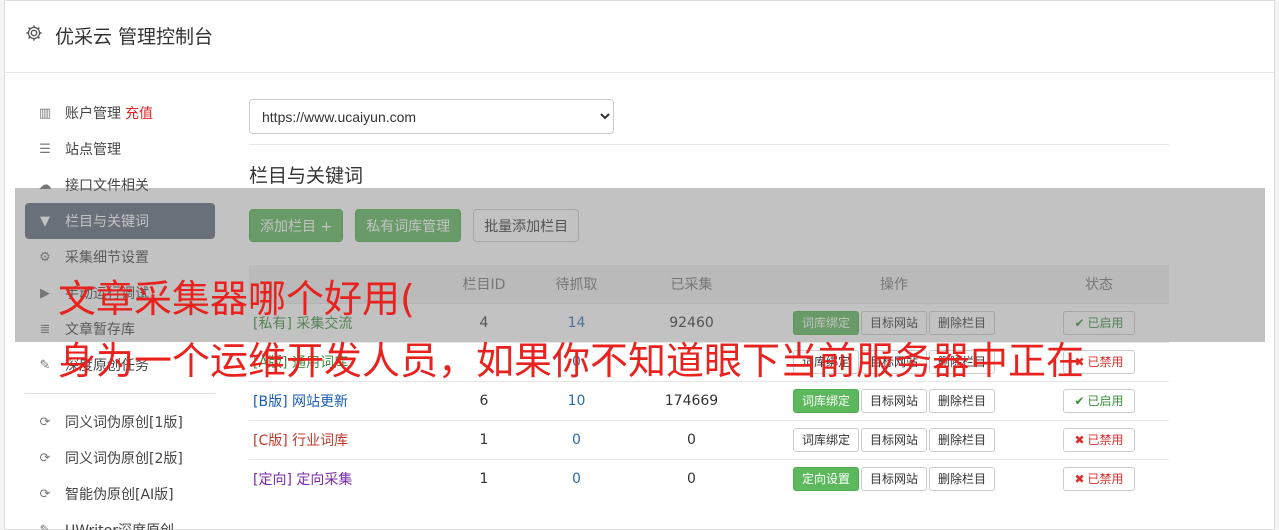 The image size is (1279, 530). What do you see at coordinates (825, 478) in the screenshot?
I see `bind-lib-button: 定向设置` at bounding box center [825, 478].